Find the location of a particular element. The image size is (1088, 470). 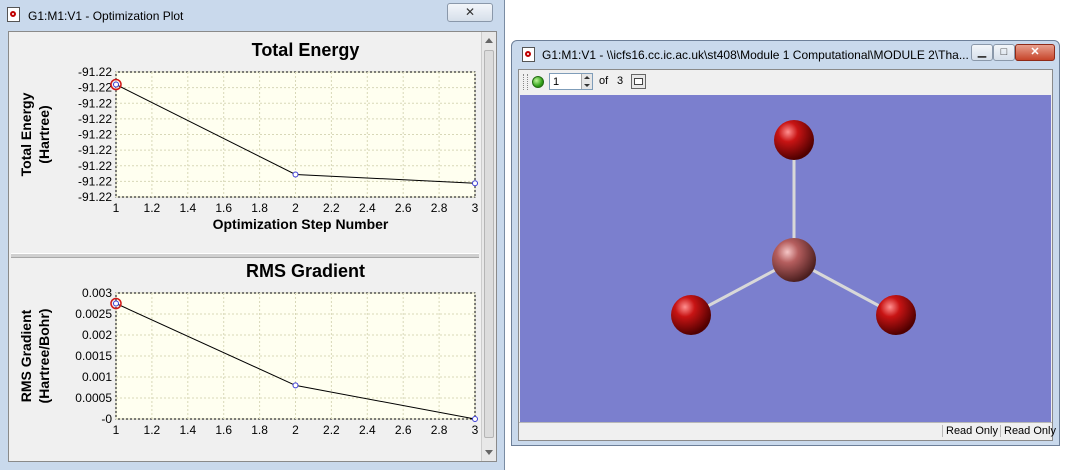

y-axis-label: RMS Gradient is located at coordinates (26, 355).